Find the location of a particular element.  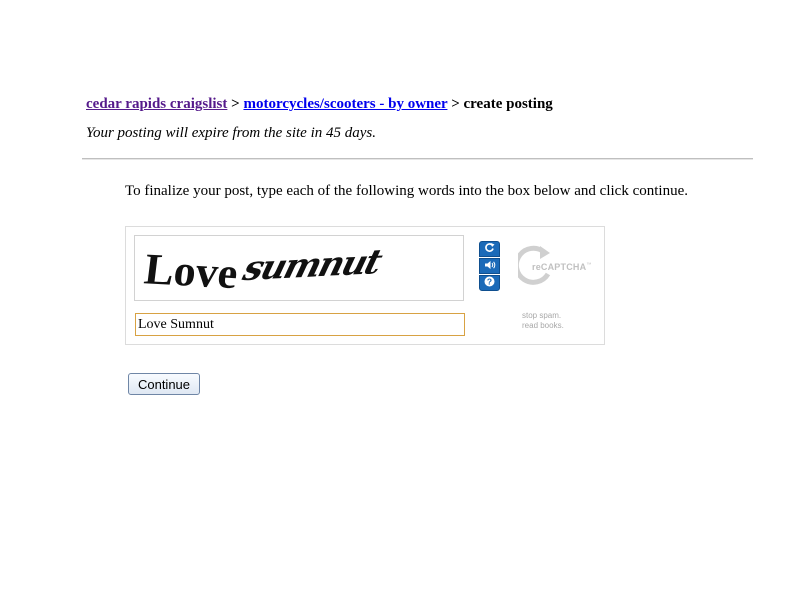

tagline-line-1: stop spam. is located at coordinates (542, 315).